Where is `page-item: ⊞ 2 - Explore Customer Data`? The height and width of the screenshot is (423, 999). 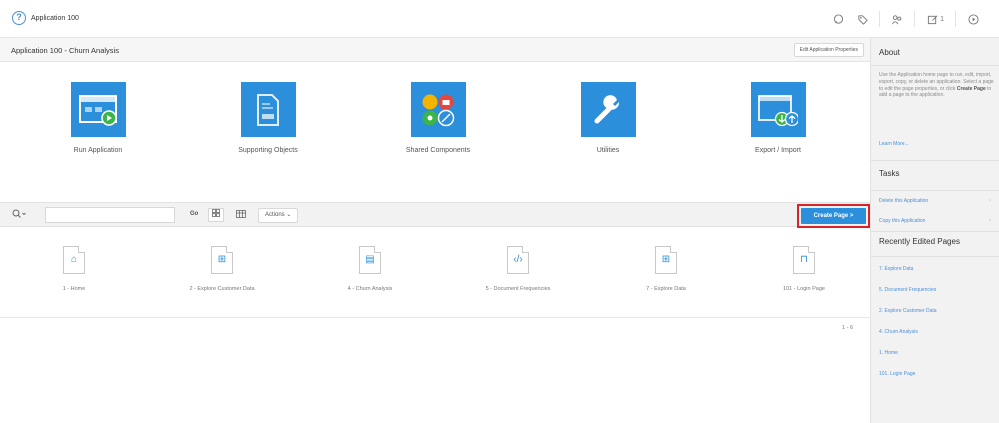
page-item: ⊞ 2 - Explore Customer Data is located at coordinates (222, 269).